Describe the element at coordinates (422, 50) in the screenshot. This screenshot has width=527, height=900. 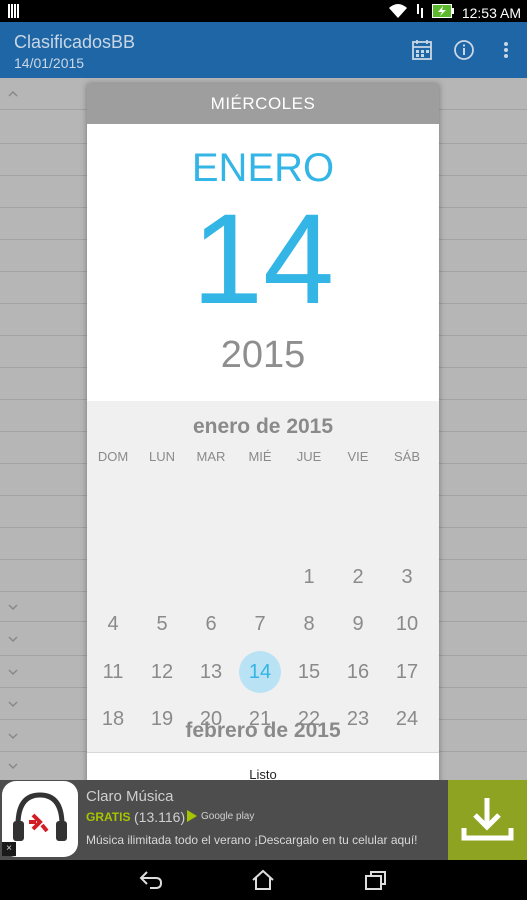
I see `calendar-icon` at that location.